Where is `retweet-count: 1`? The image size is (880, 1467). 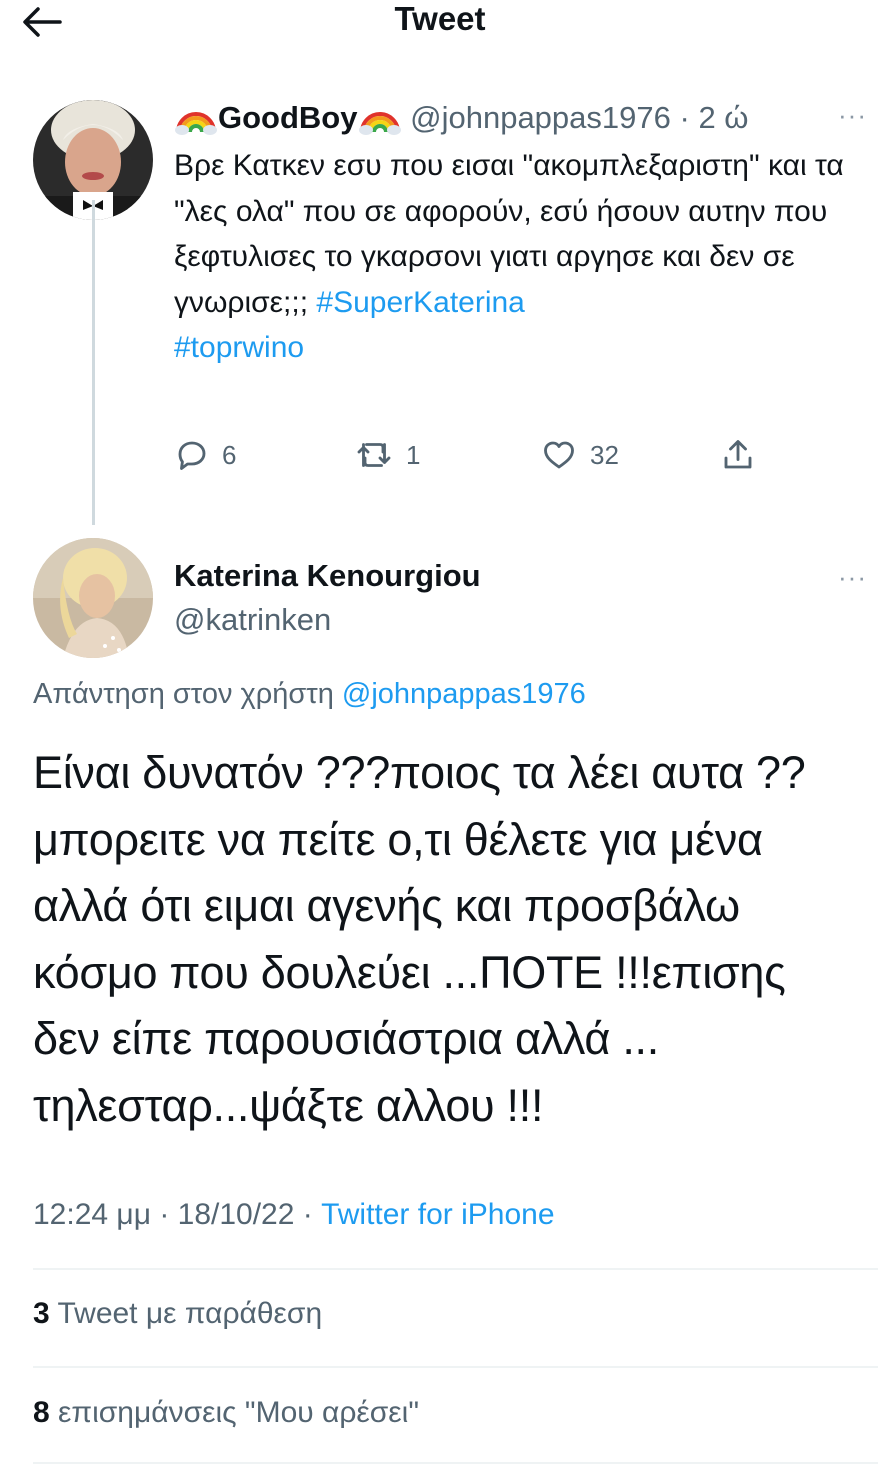 retweet-count: 1 is located at coordinates (413, 454).